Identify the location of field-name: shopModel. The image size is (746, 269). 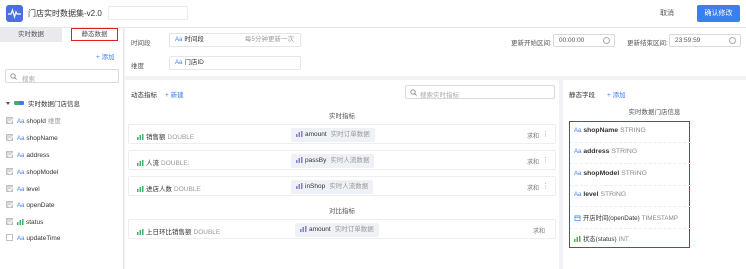
(42, 172).